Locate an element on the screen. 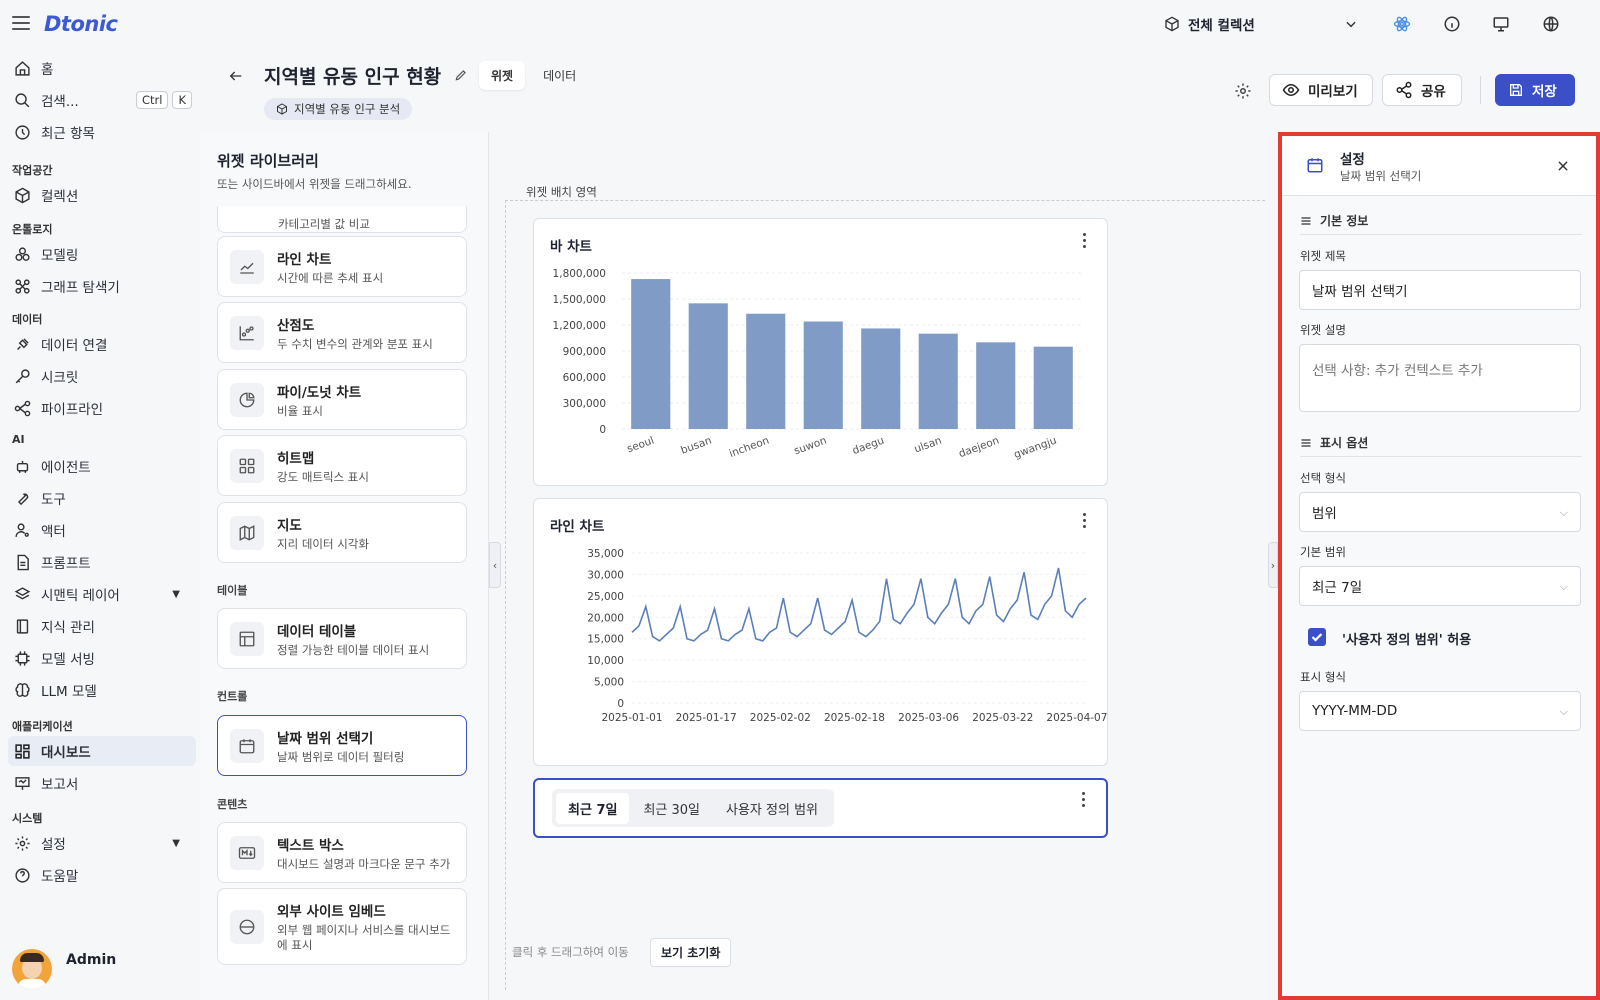 The width and height of the screenshot is (1600, 1000). widget-card-name: 텍스트 박스 is located at coordinates (310, 845).